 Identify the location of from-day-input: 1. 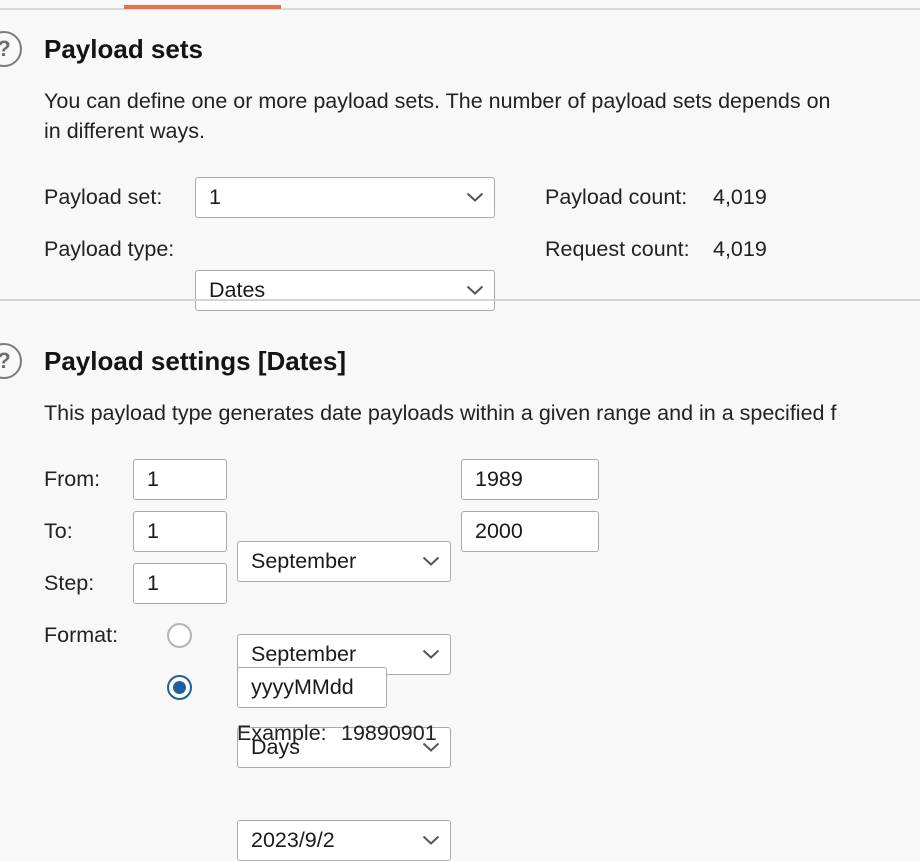
(180, 479).